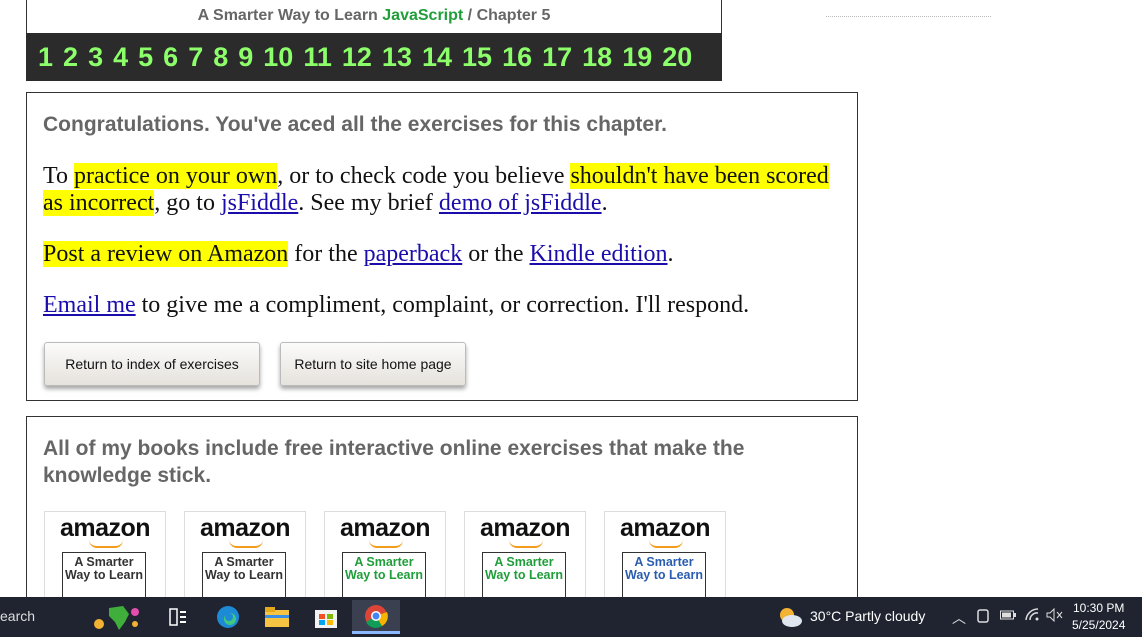 The height and width of the screenshot is (637, 1142). Describe the element at coordinates (95, 57) in the screenshot. I see `chapter-link-3: 3` at that location.